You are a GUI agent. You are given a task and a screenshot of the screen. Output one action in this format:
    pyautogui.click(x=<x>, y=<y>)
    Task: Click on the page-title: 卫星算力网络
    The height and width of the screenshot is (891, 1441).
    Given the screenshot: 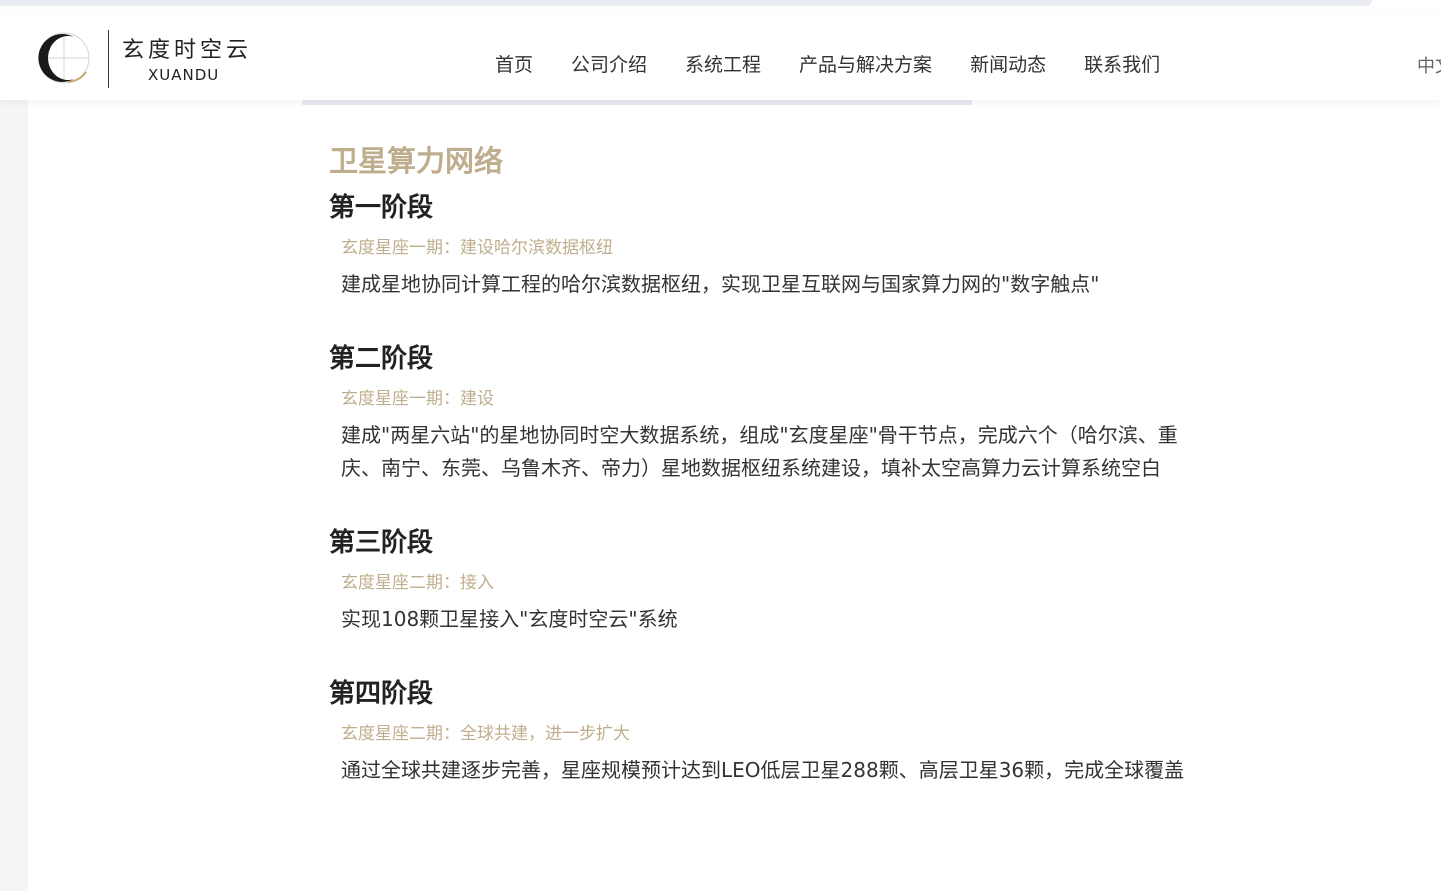 What is the action you would take?
    pyautogui.click(x=416, y=161)
    